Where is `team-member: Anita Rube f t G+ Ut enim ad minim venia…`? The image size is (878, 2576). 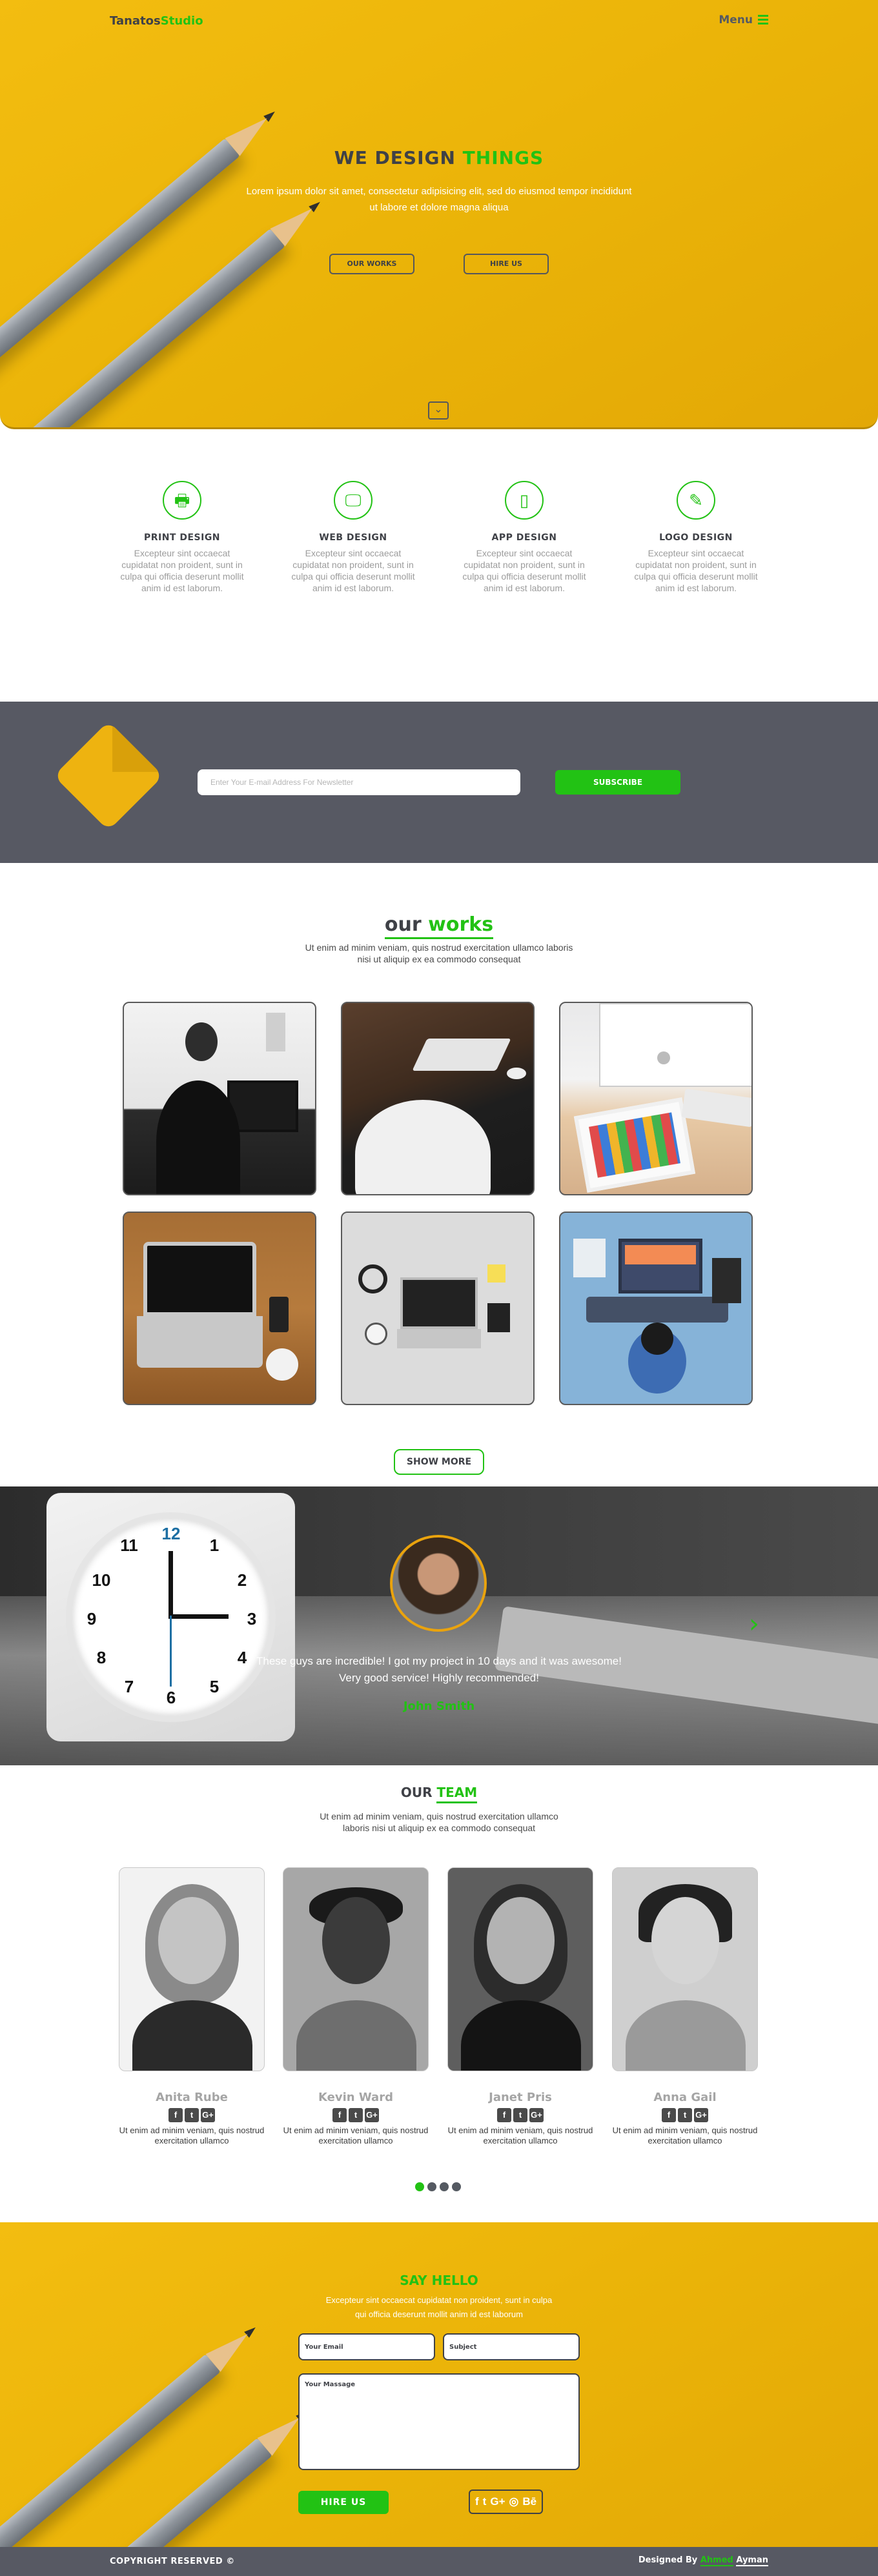 team-member: Anita Rube f t G+ Ut enim ad minim venia… is located at coordinates (192, 2006).